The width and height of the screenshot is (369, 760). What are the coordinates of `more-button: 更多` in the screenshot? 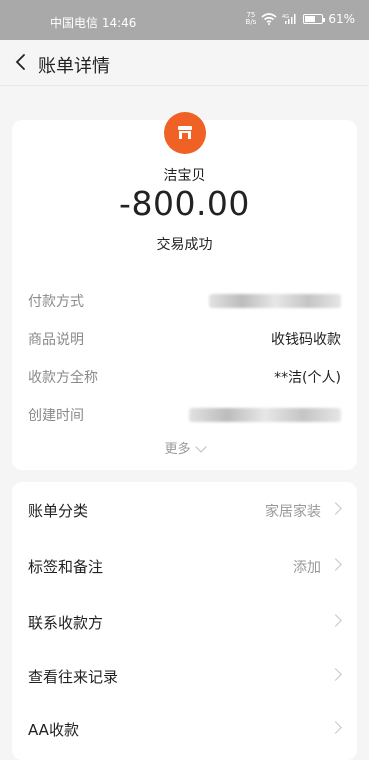 It's located at (184, 447).